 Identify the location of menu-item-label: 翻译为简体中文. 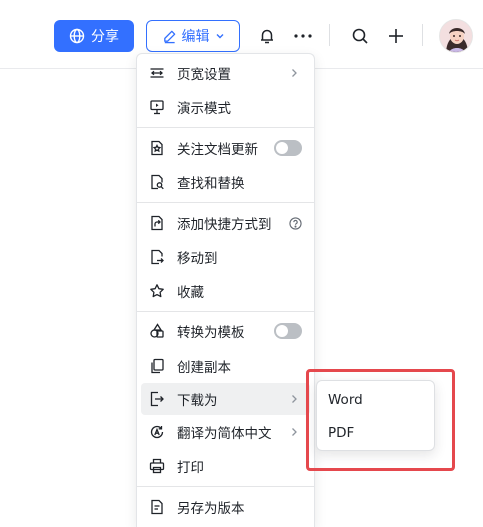
(224, 434).